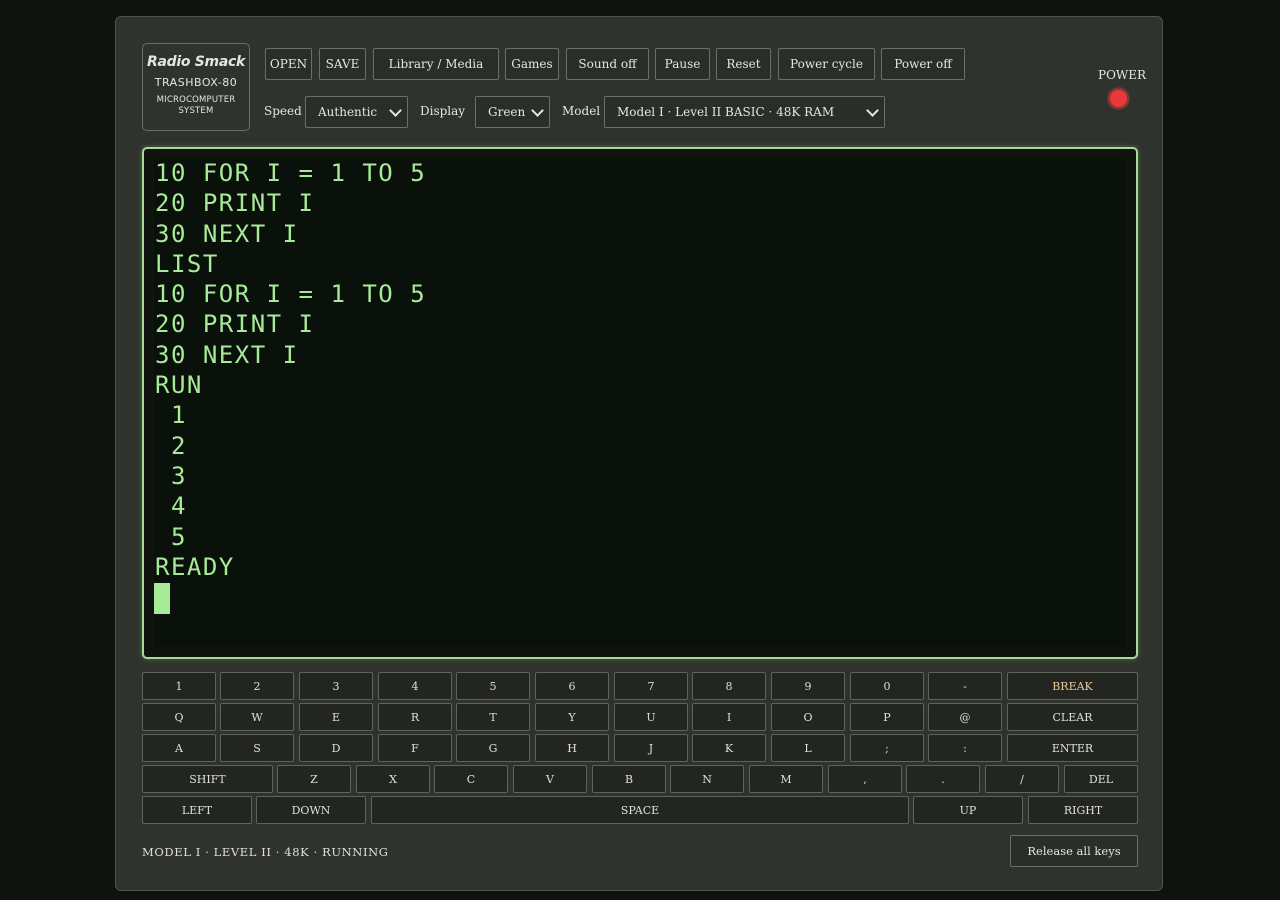 The image size is (1280, 900). I want to click on badge-subtitle: MICROCOMPUTER SYSTEM, so click(196, 106).